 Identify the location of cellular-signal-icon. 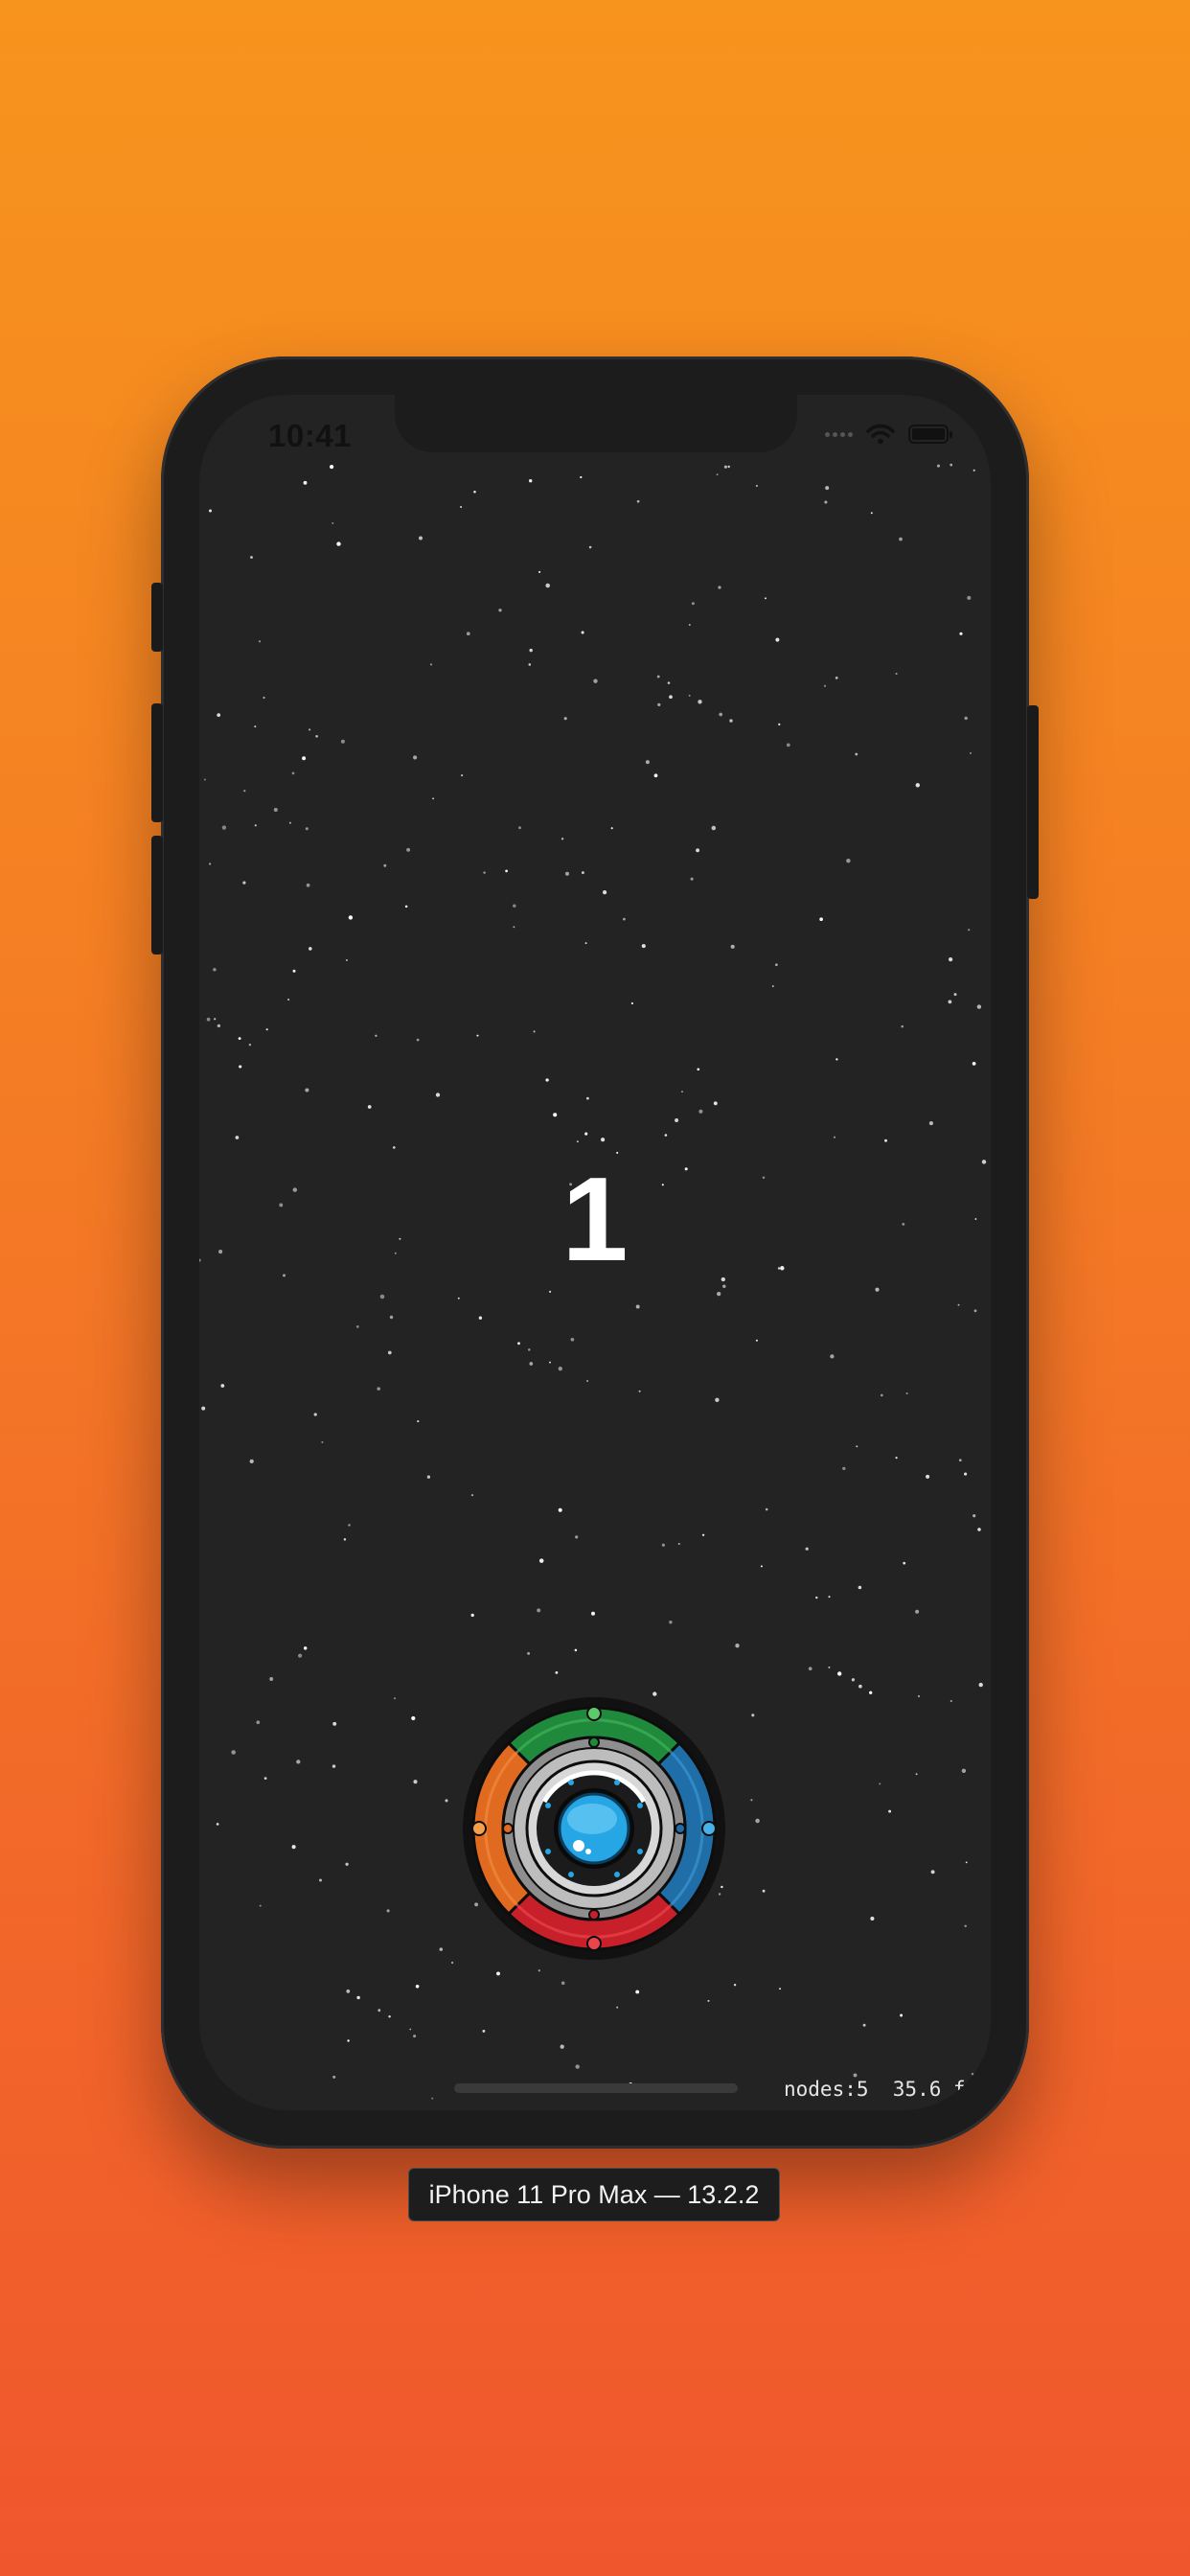
(839, 434).